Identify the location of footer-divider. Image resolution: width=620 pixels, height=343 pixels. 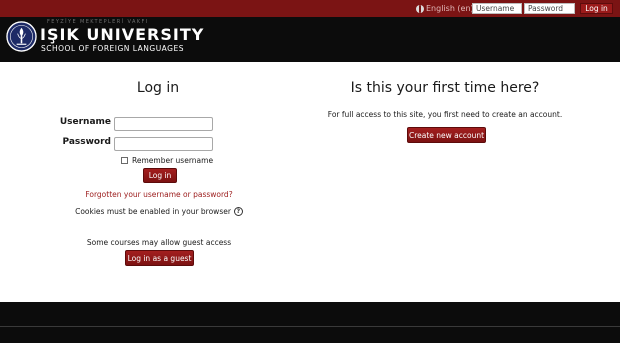
(310, 326).